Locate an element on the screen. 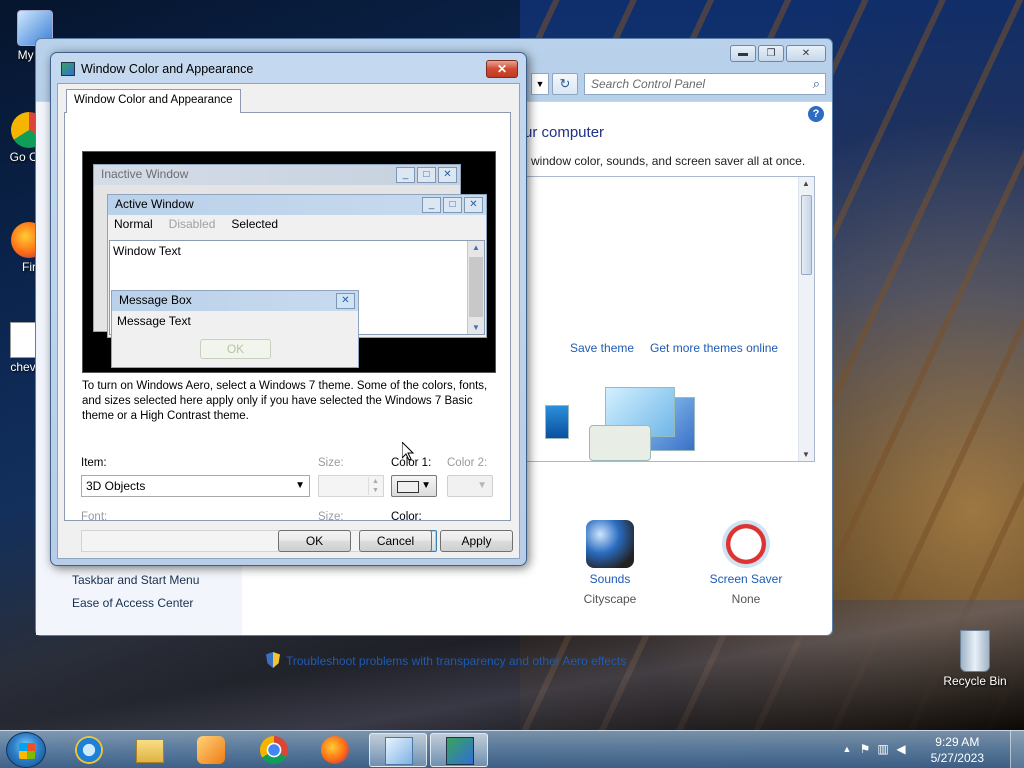 This screenshot has height=768, width=1024. taskbar-internet-explorer is located at coordinates (89, 750).